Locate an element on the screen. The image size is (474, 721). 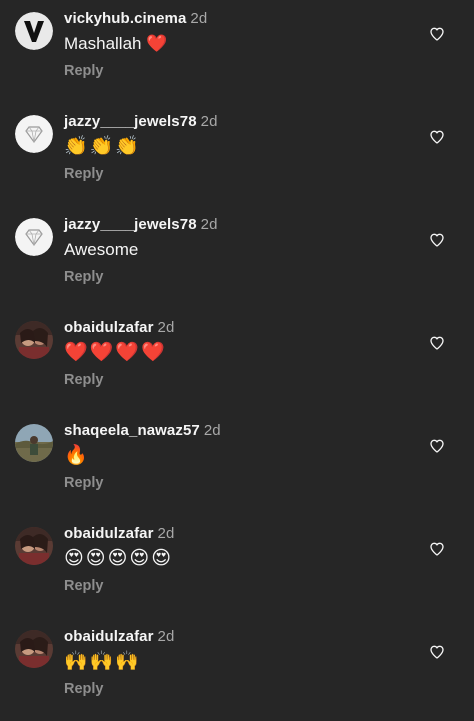
comment-text: Mashallah ❤️ is located at coordinates (115, 44).